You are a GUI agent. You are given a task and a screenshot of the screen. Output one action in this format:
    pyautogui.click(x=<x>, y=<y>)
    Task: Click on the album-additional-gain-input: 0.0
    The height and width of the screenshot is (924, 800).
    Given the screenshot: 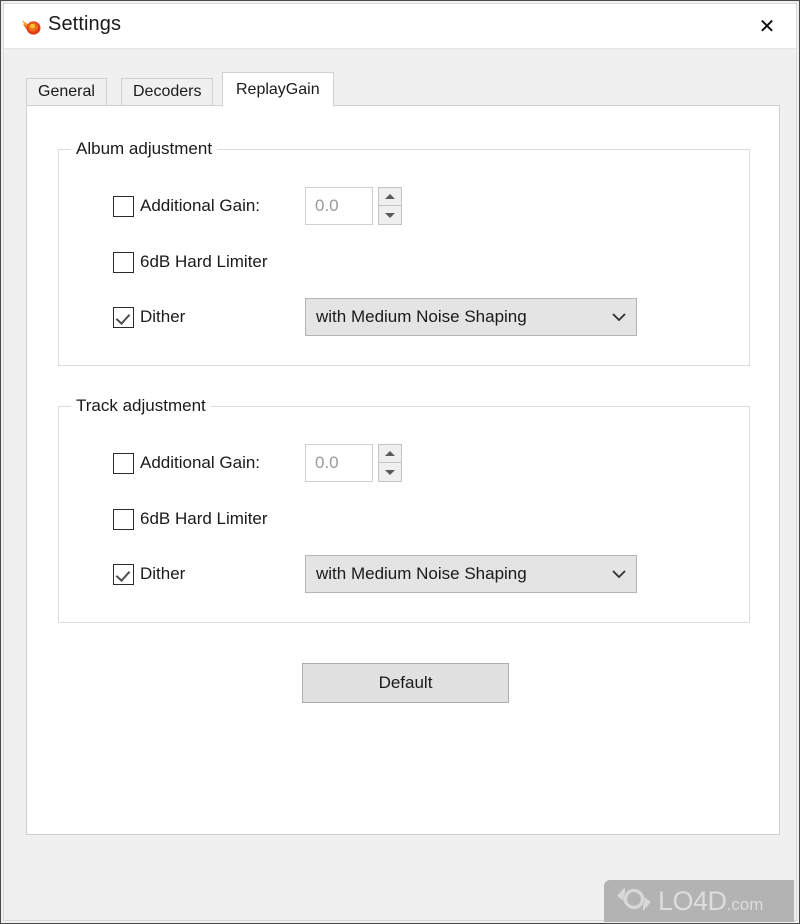 What is the action you would take?
    pyautogui.click(x=339, y=206)
    